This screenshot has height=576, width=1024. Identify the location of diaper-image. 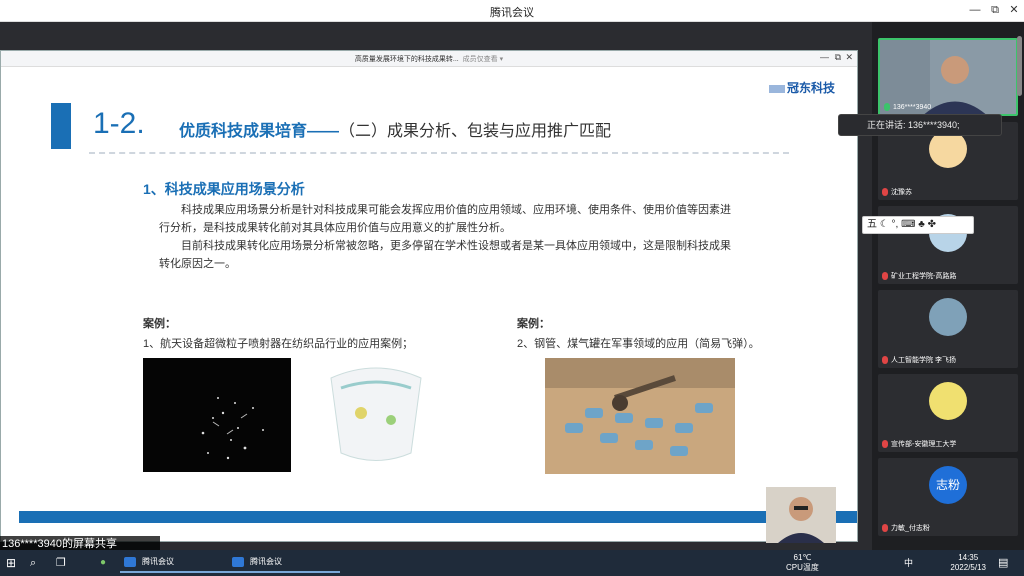
(376, 415).